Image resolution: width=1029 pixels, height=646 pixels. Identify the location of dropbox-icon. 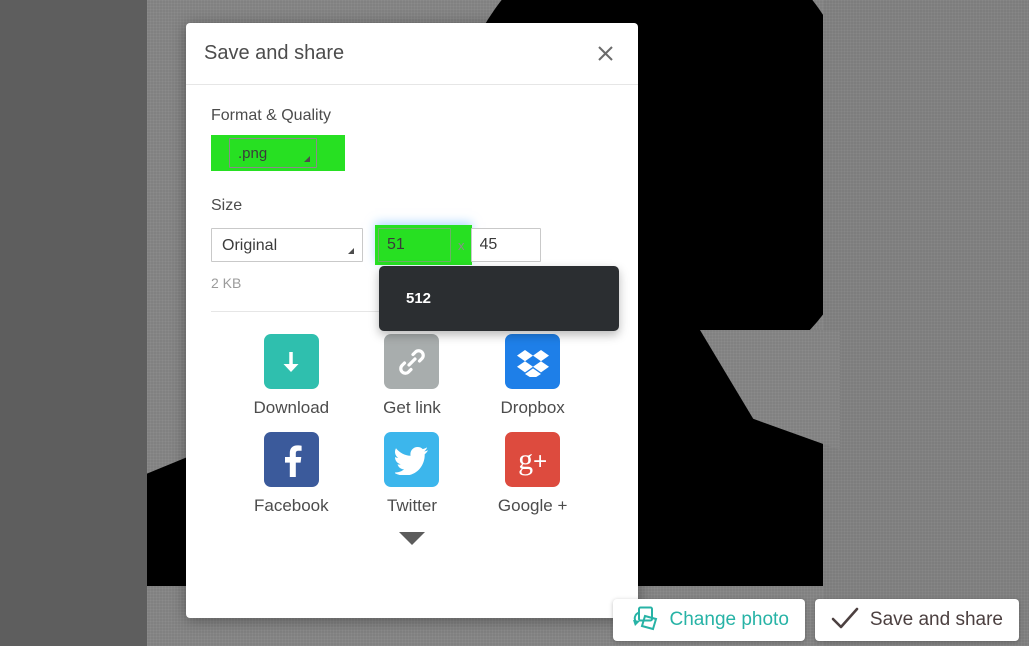
(533, 361).